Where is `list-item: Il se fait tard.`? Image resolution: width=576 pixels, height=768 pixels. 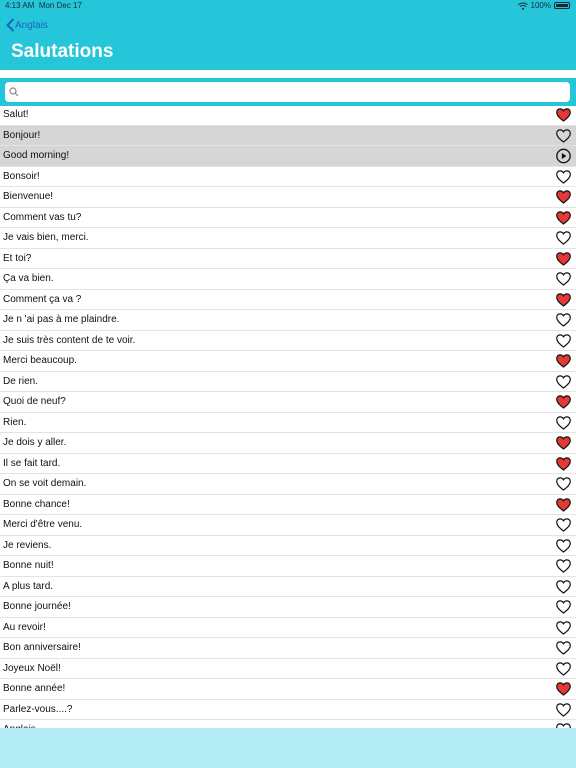
list-item: Il se fait tard. is located at coordinates (288, 464).